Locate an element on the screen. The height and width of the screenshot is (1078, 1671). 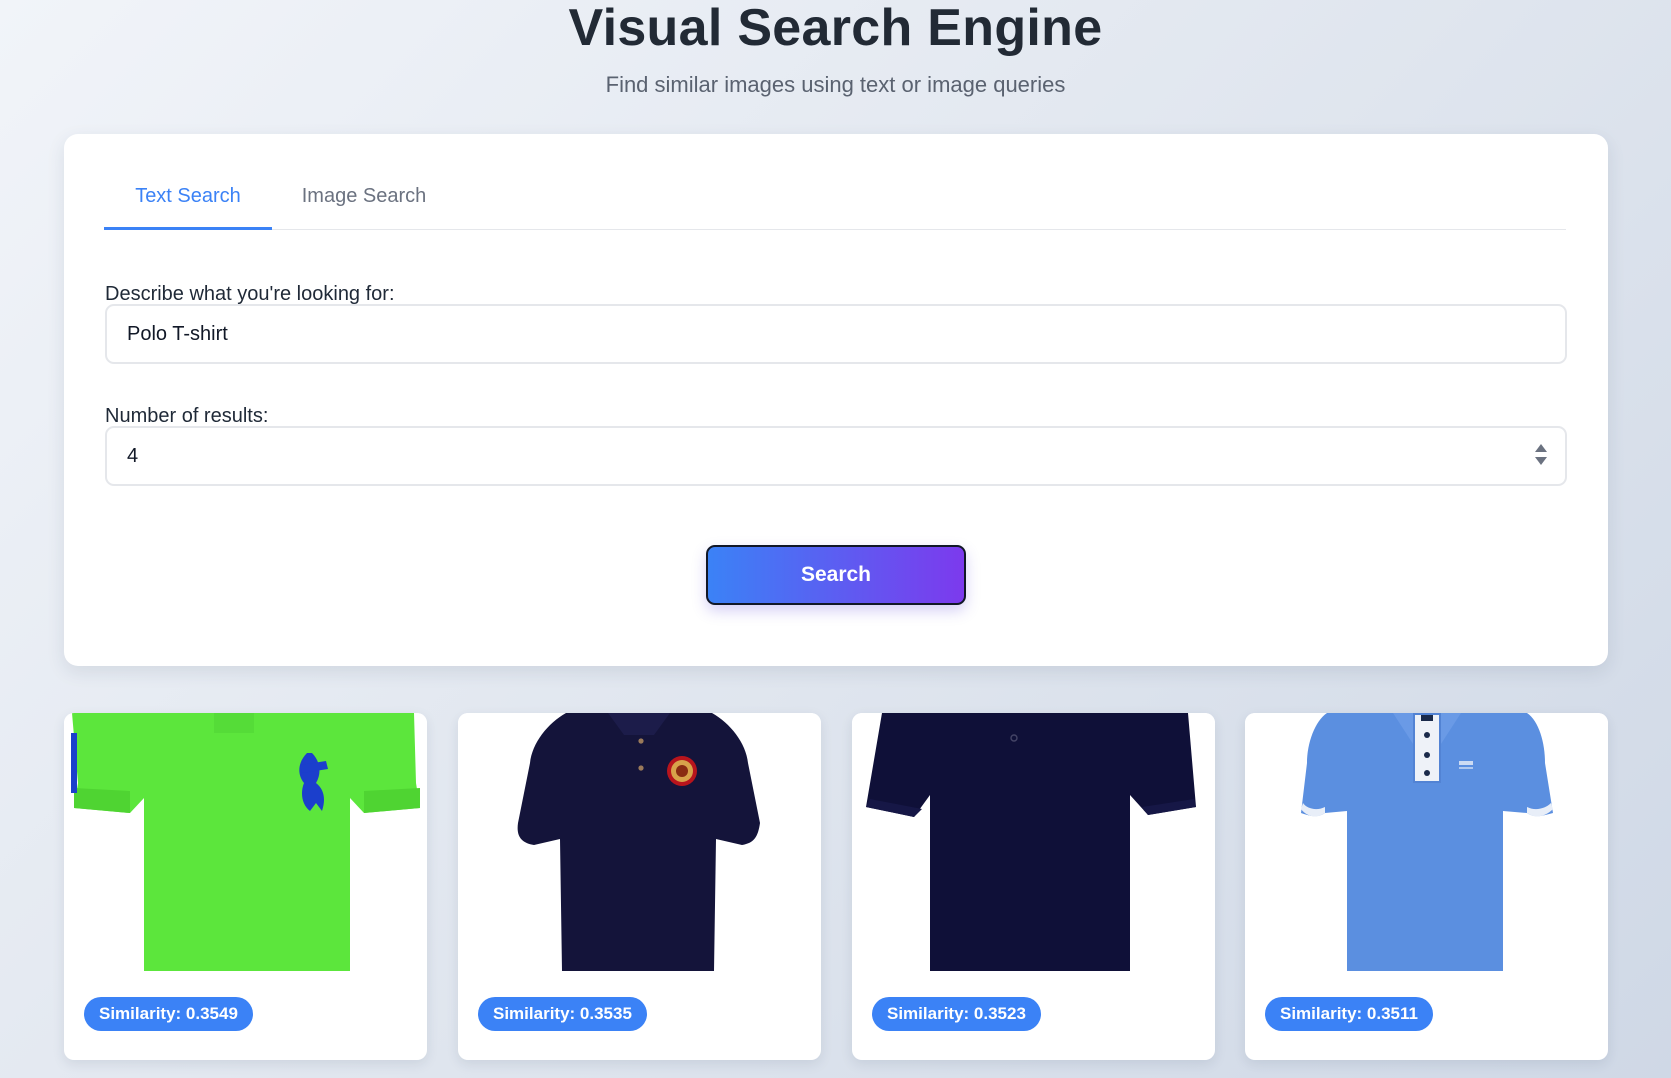
stepper-arrows-icon is located at coordinates (1541, 456).